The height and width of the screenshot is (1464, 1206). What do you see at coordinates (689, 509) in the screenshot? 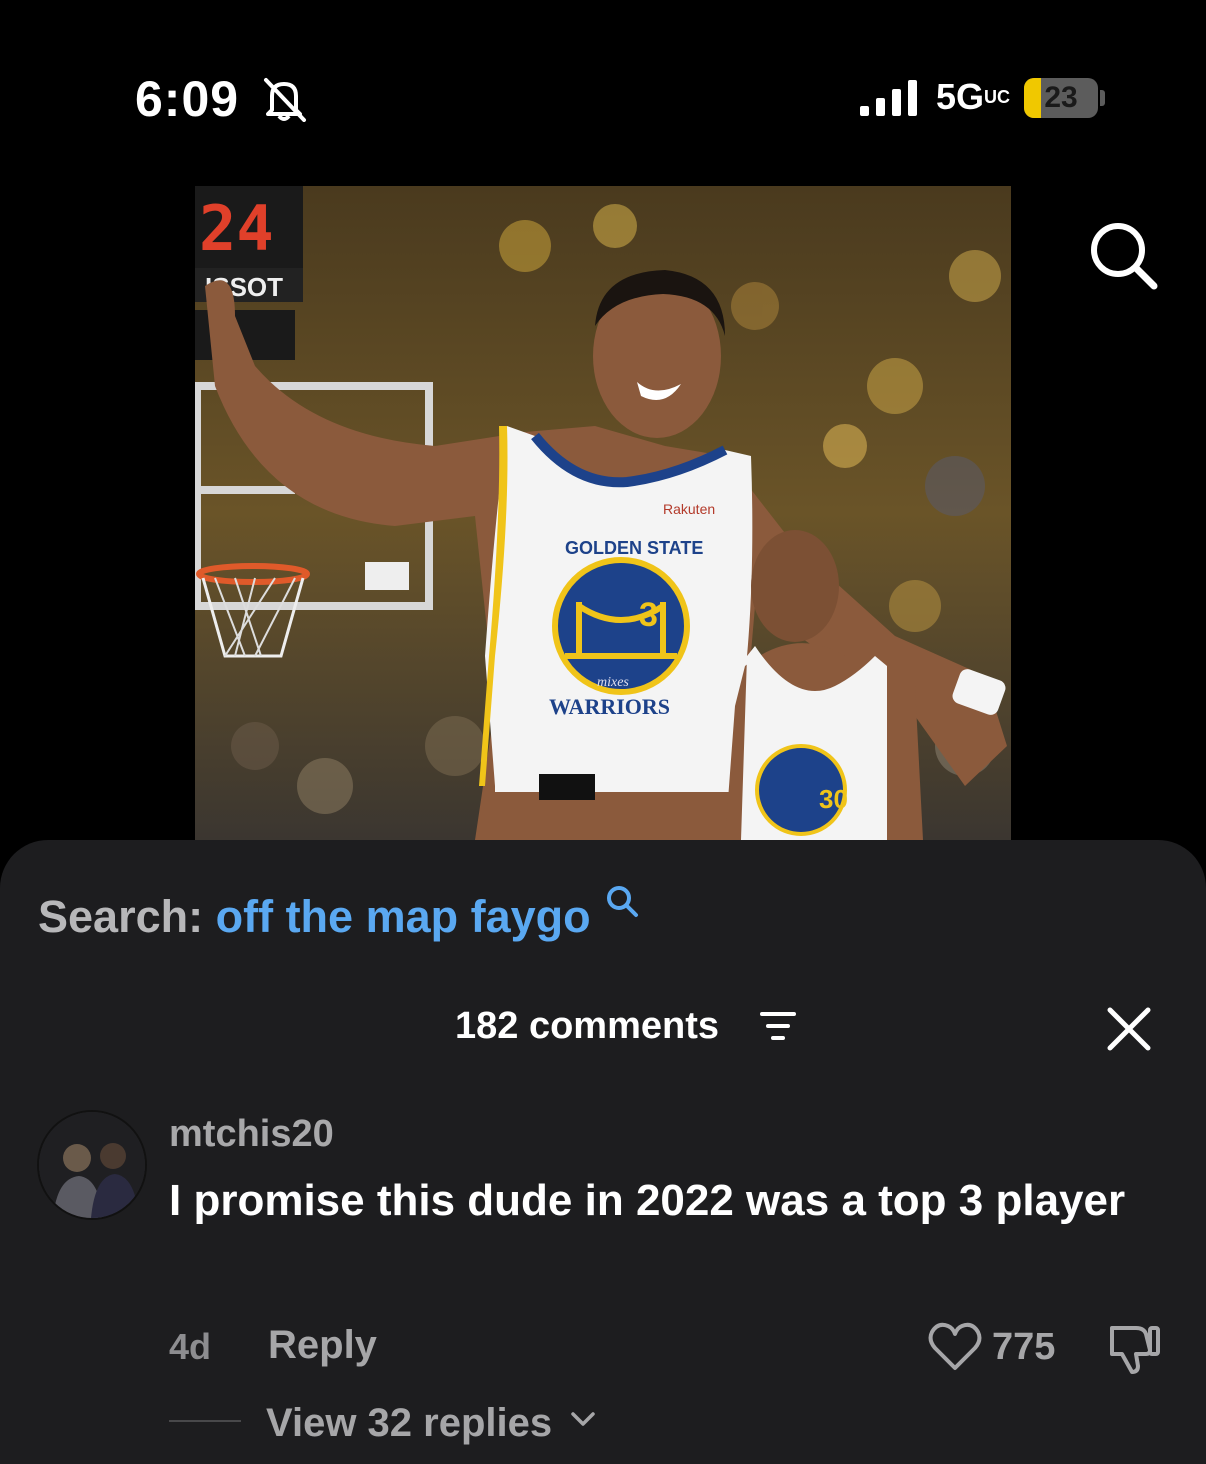
I see `jersey-sponsor: Rakuten` at bounding box center [689, 509].